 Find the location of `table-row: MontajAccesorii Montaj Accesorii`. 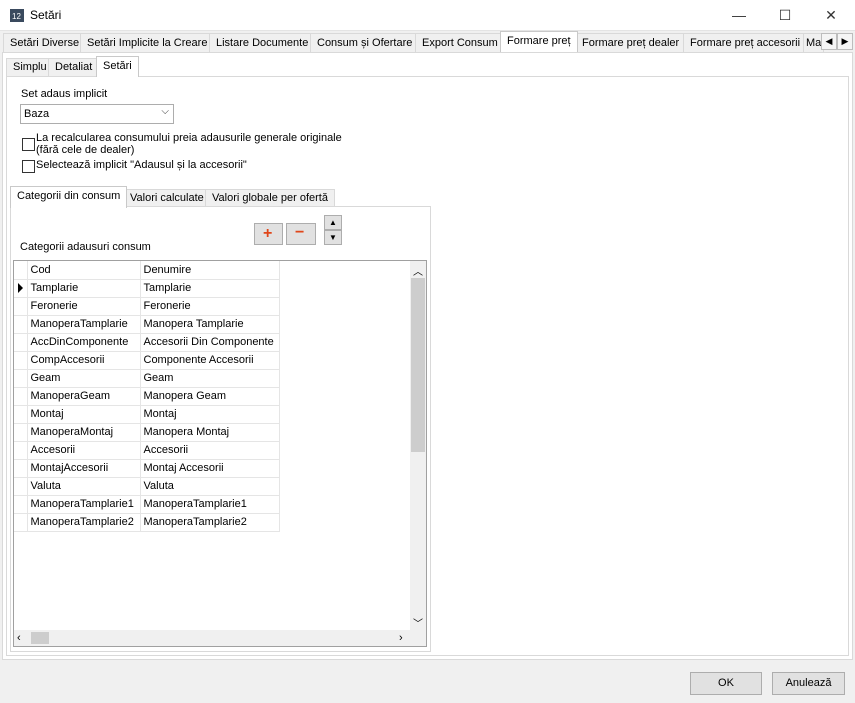

table-row: MontajAccesorii Montaj Accesorii is located at coordinates (147, 468).